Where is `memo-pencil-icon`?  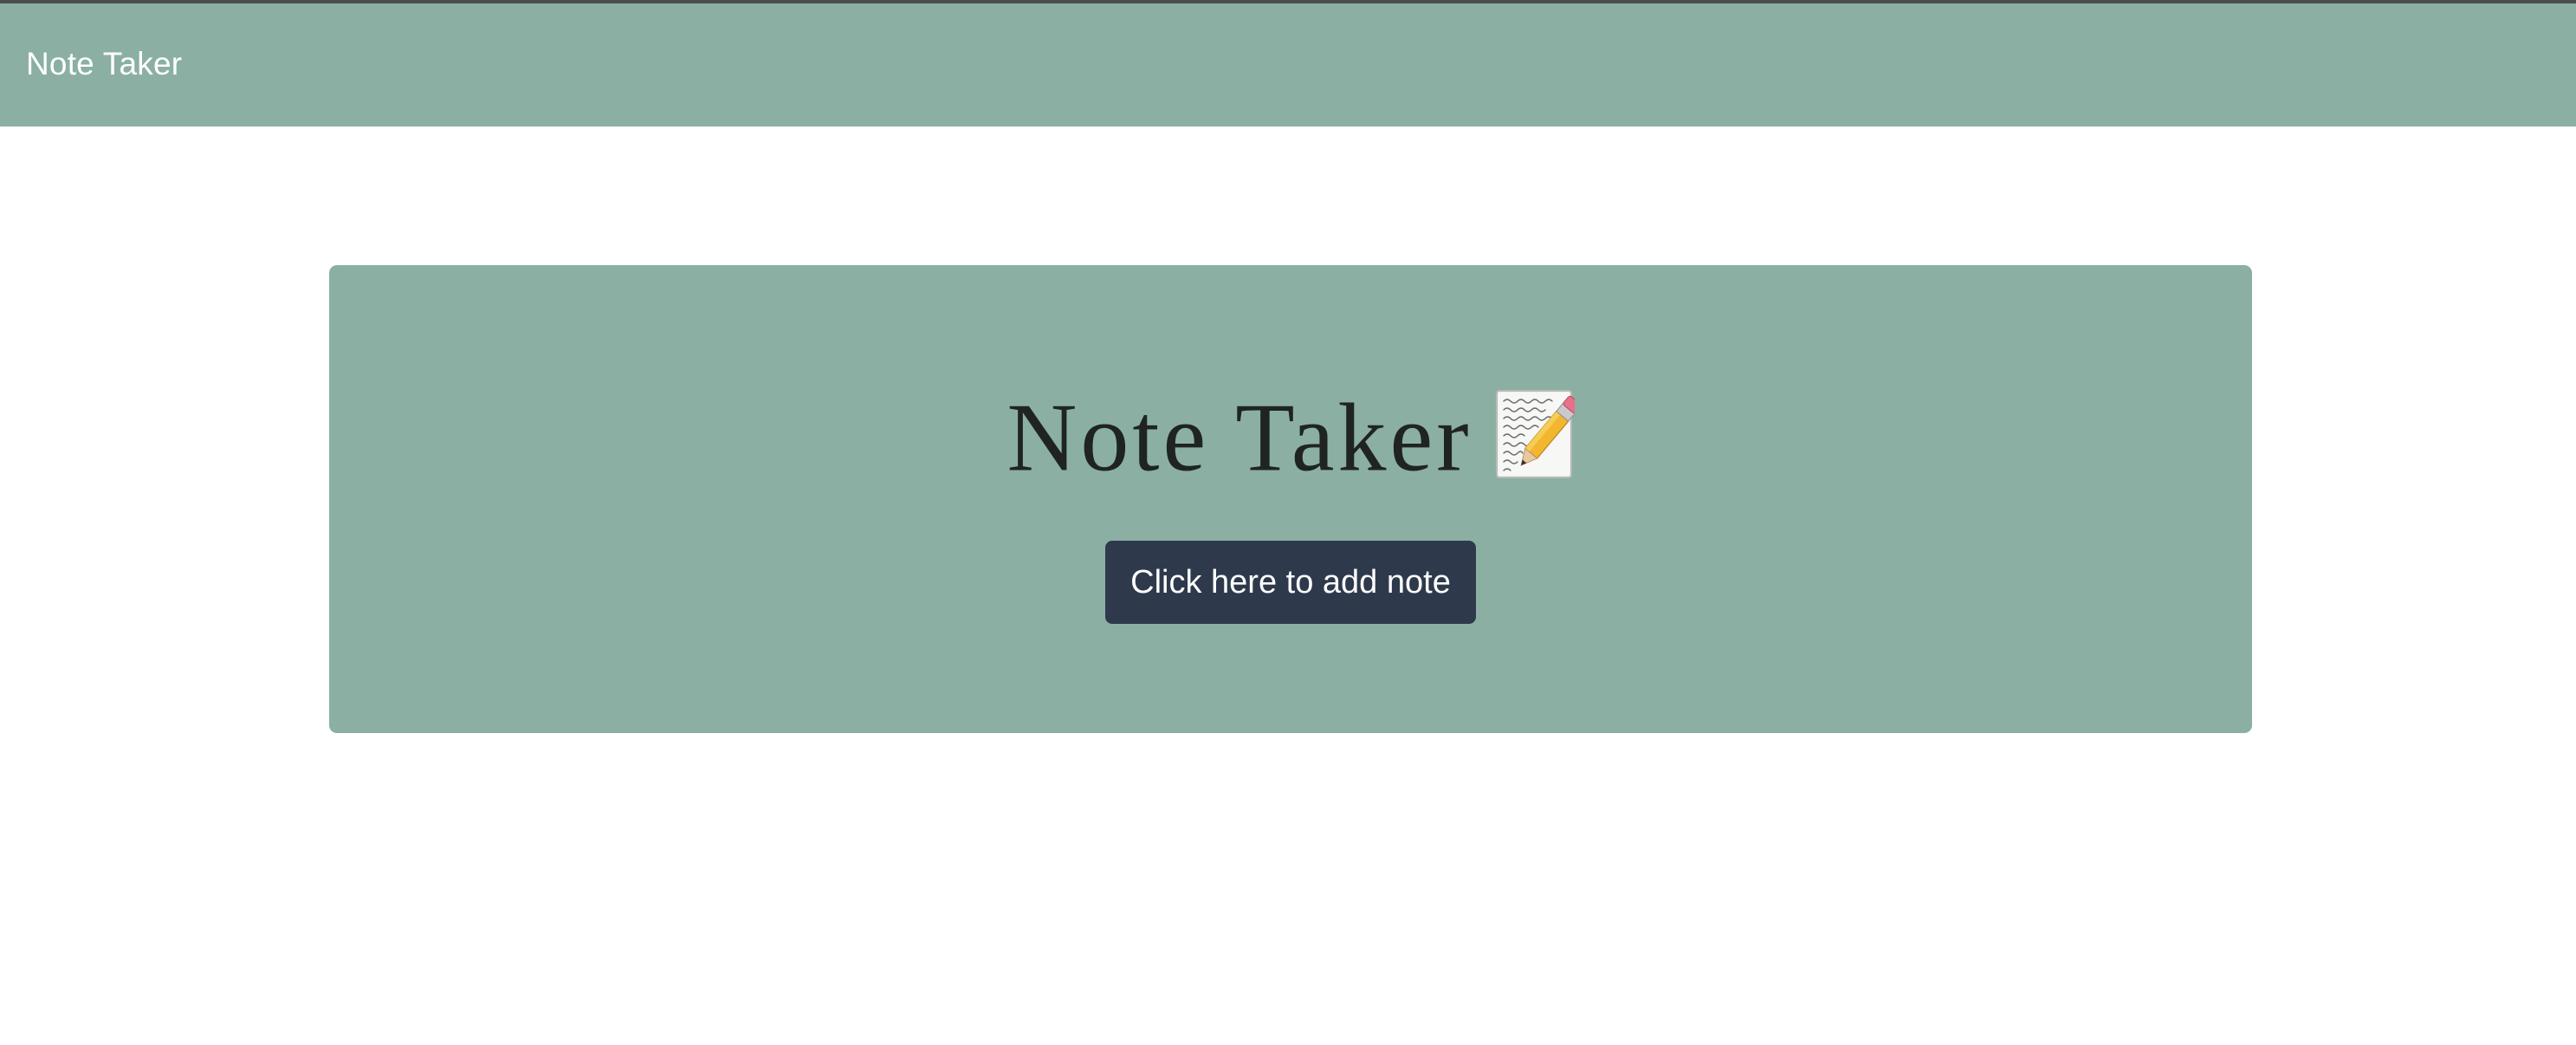 memo-pencil-icon is located at coordinates (1535, 434).